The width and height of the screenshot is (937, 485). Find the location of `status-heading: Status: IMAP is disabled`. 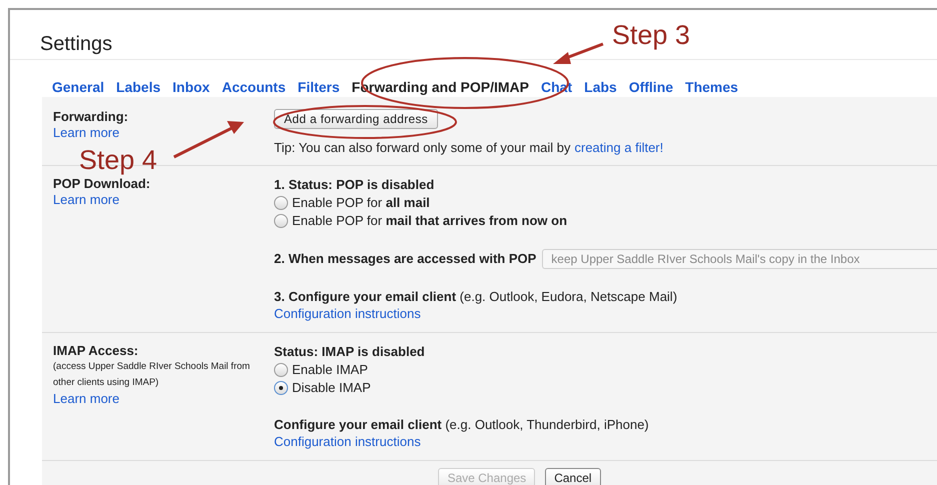

status-heading: Status: IMAP is disabled is located at coordinates (350, 352).